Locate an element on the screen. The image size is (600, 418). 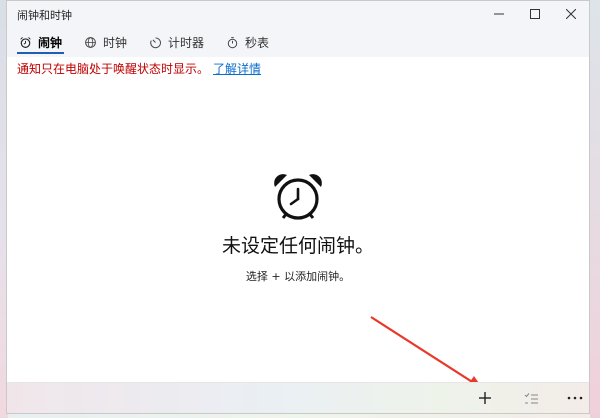
tab-timer: 计时器 is located at coordinates (176, 42).